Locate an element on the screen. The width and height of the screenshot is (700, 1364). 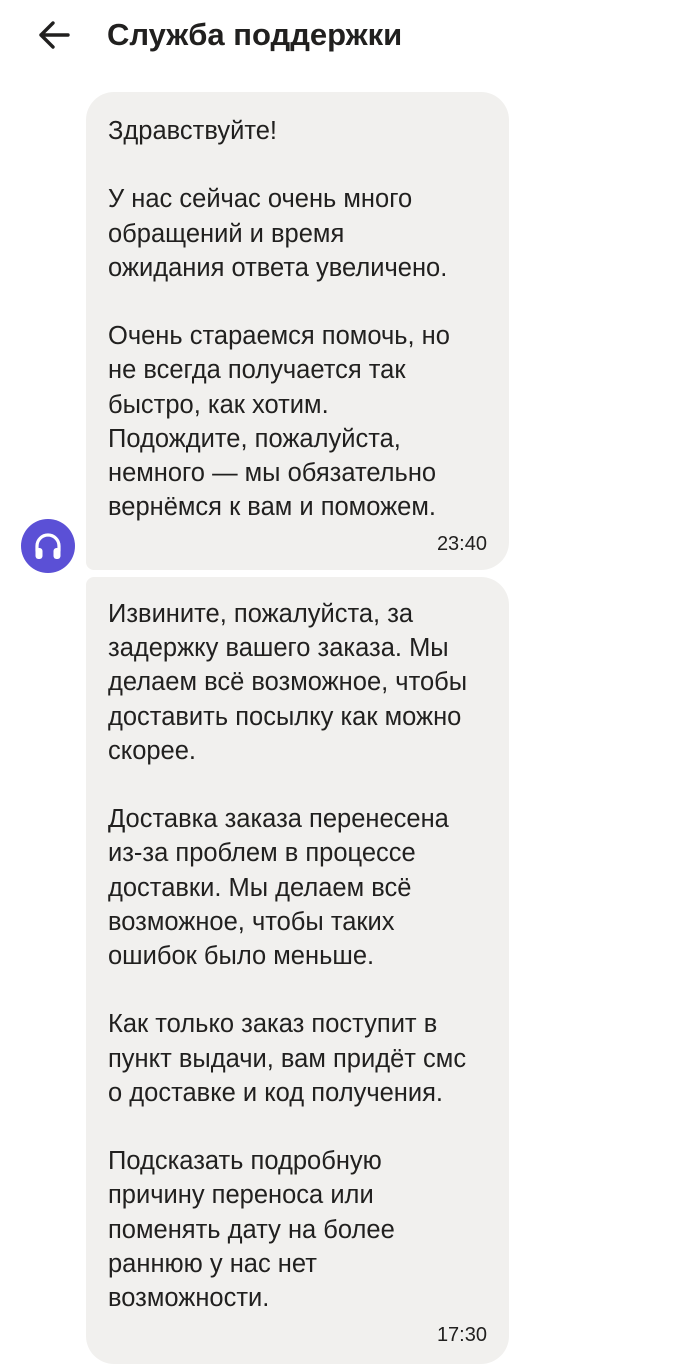
header: Служба поддержки is located at coordinates (350, 36).